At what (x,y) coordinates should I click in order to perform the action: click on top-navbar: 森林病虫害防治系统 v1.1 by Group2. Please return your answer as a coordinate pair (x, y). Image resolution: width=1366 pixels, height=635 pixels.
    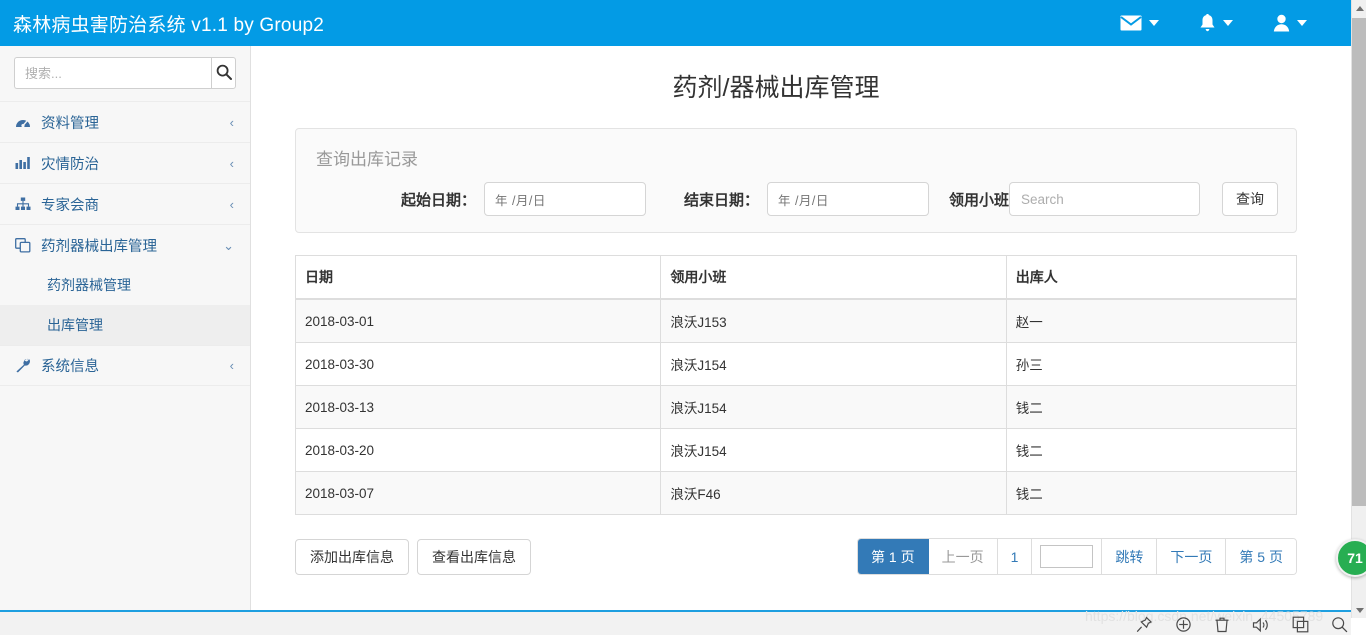
    Looking at the image, I should click on (675, 23).